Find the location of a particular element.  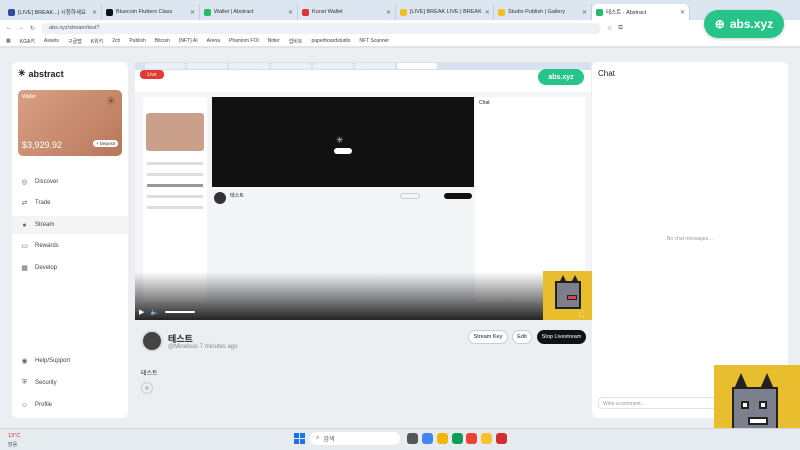

edit-button: Edit is located at coordinates (522, 337).